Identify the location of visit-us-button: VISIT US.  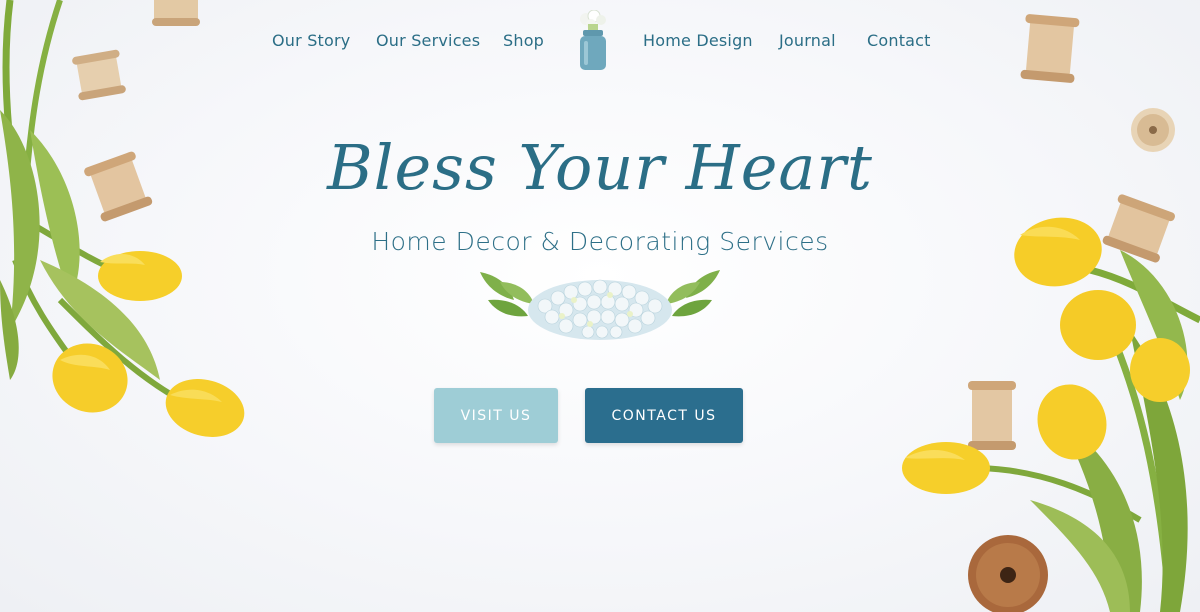
(496, 415).